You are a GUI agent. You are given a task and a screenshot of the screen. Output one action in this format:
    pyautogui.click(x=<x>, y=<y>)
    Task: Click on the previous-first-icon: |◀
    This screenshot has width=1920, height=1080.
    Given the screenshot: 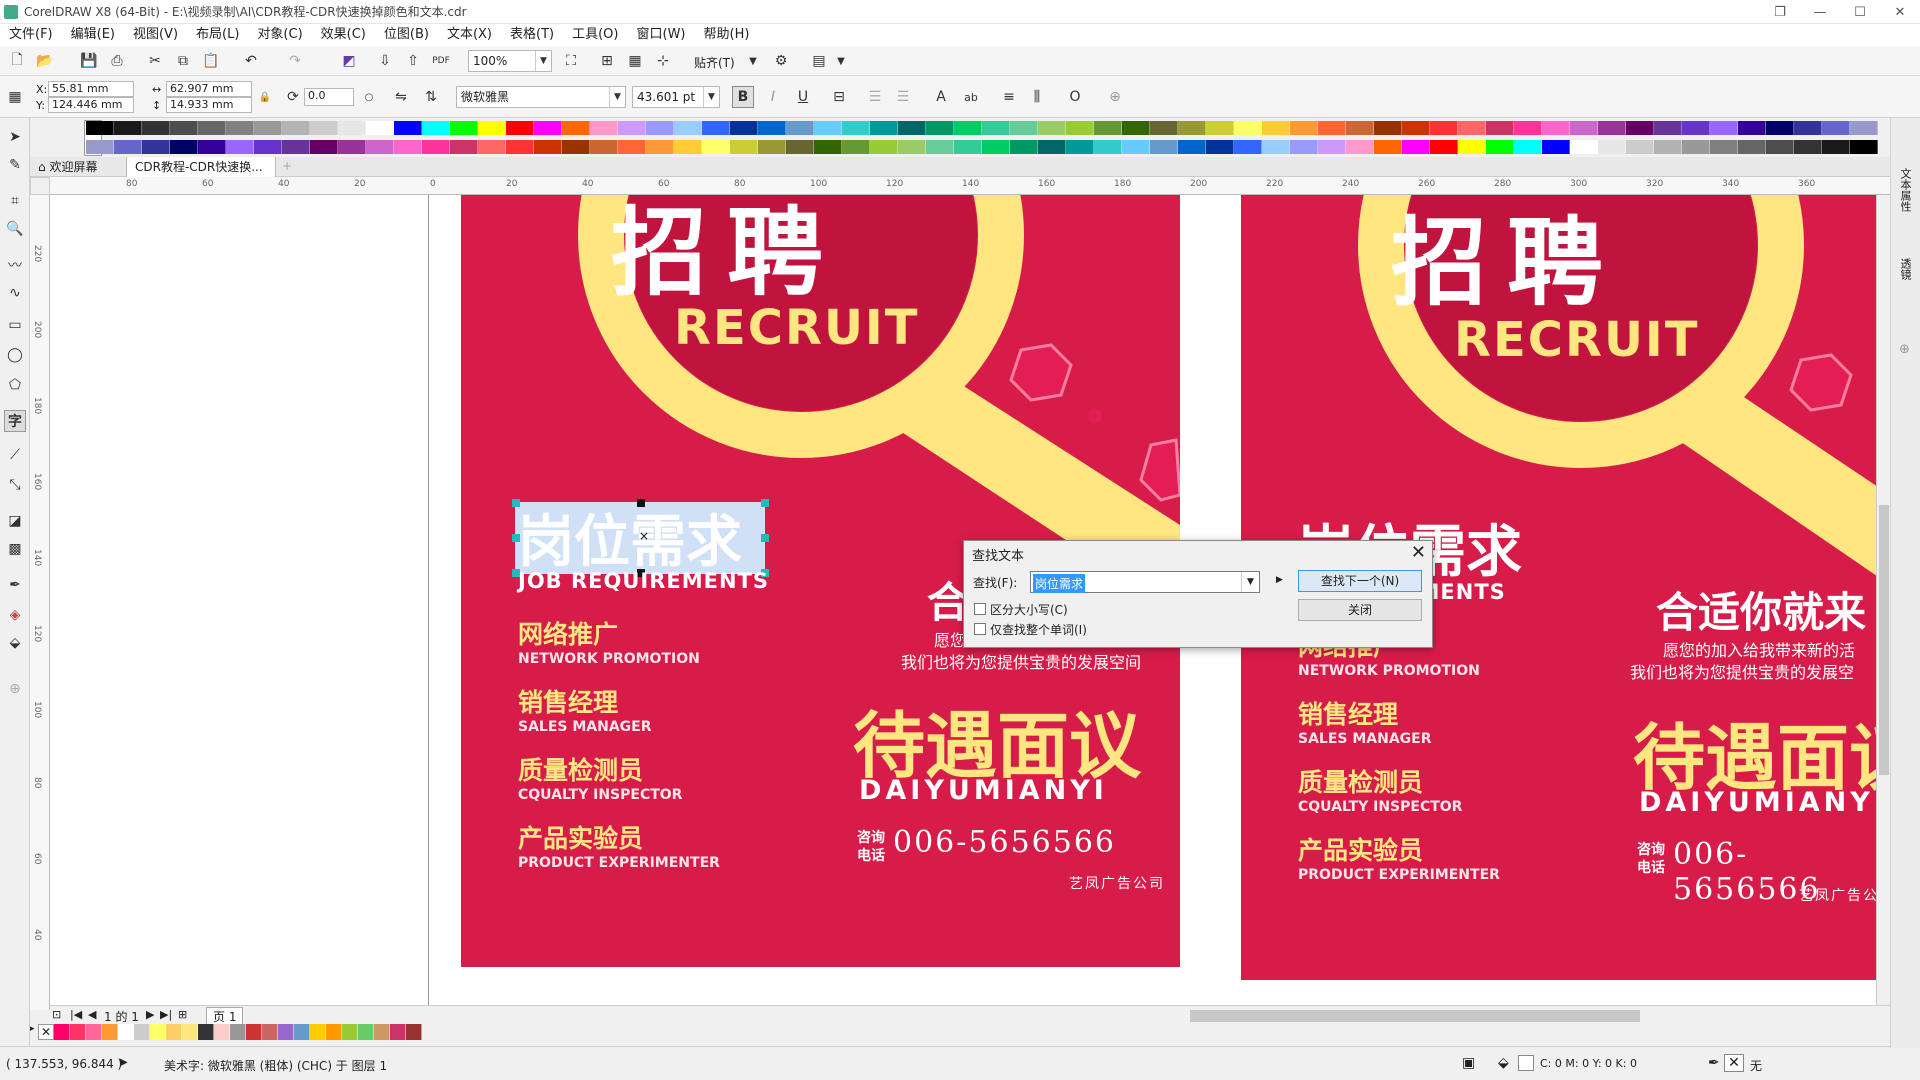 What is the action you would take?
    pyautogui.click(x=76, y=1014)
    